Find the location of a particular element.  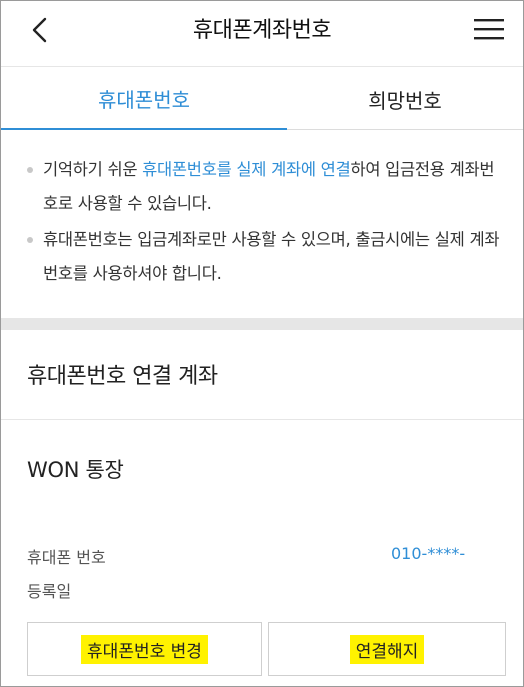

release-link-button: 연결해지 is located at coordinates (387, 649).